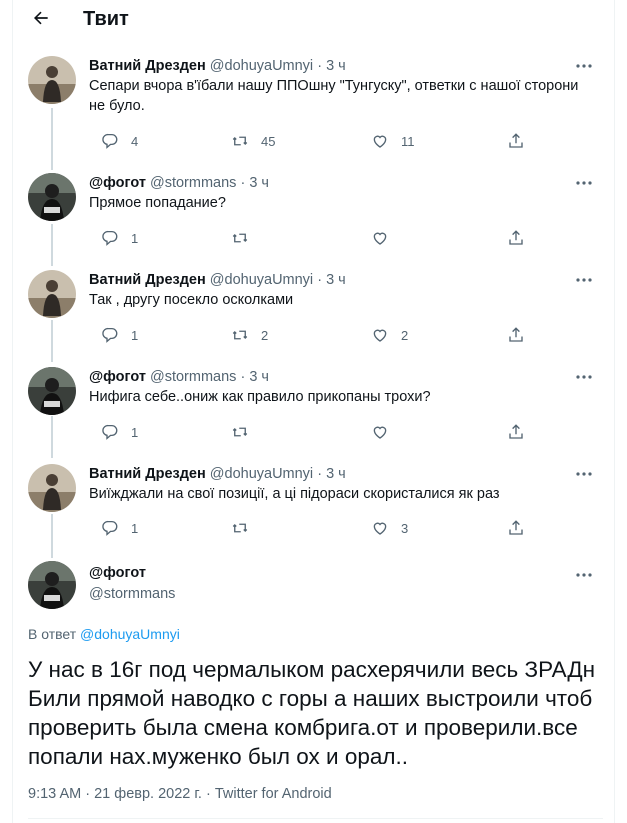 The width and height of the screenshot is (627, 823). Describe the element at coordinates (249, 335) in the screenshot. I see `retweet-button: 2` at that location.